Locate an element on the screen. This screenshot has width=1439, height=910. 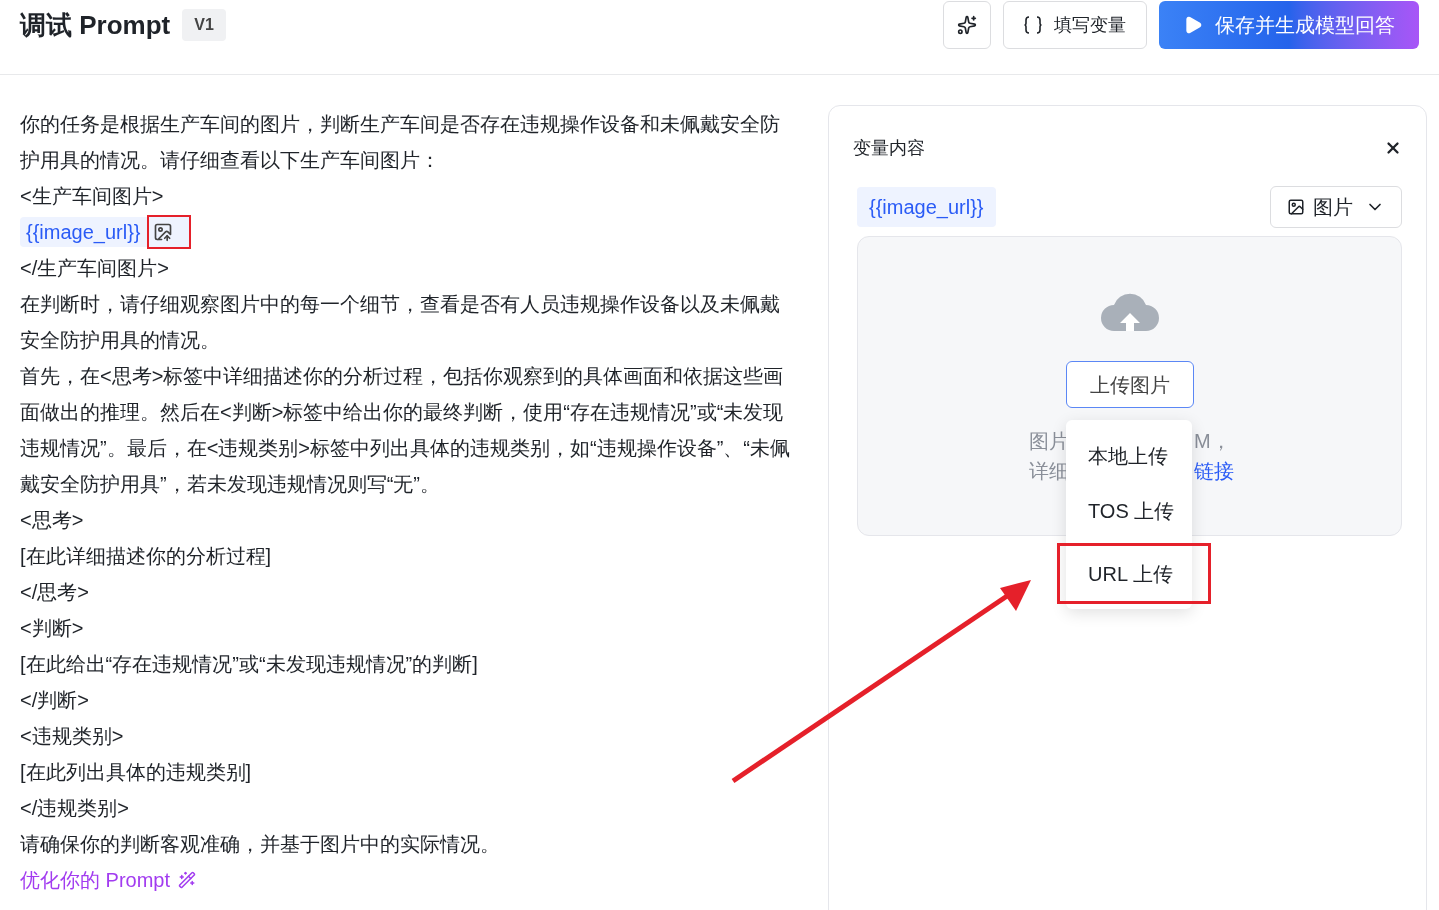
prompt-text: [在此给出“存在违规情况”或“未发现违规情况”的判断] is located at coordinates (249, 664).